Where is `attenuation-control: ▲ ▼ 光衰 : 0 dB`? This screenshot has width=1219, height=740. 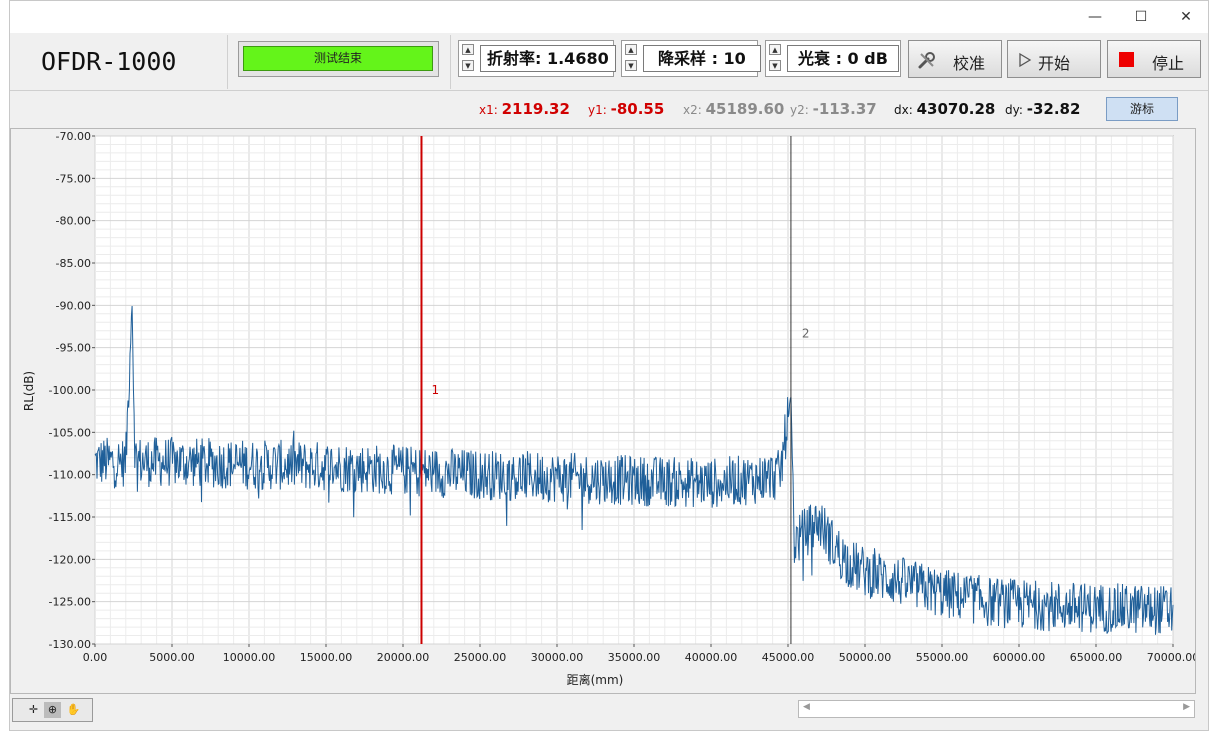 attenuation-control: ▲ ▼ 光衰 : 0 dB is located at coordinates (833, 58).